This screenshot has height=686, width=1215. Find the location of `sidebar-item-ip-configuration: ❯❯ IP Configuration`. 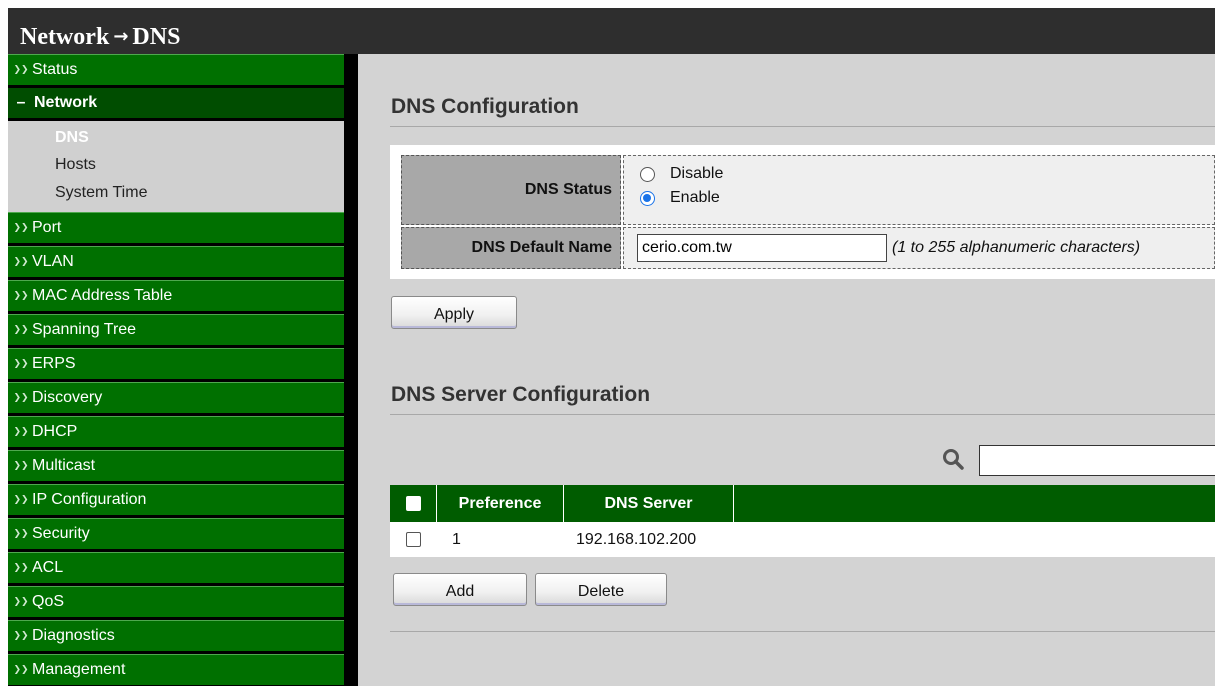

sidebar-item-ip-configuration: ❯❯ IP Configuration is located at coordinates (176, 499).